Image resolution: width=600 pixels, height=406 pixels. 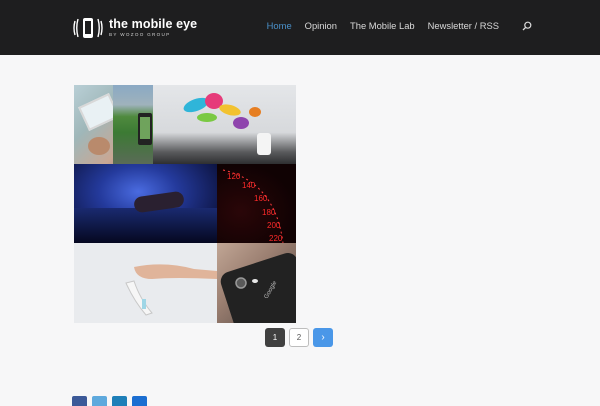 I want to click on search-icon, so click(x=527, y=26).